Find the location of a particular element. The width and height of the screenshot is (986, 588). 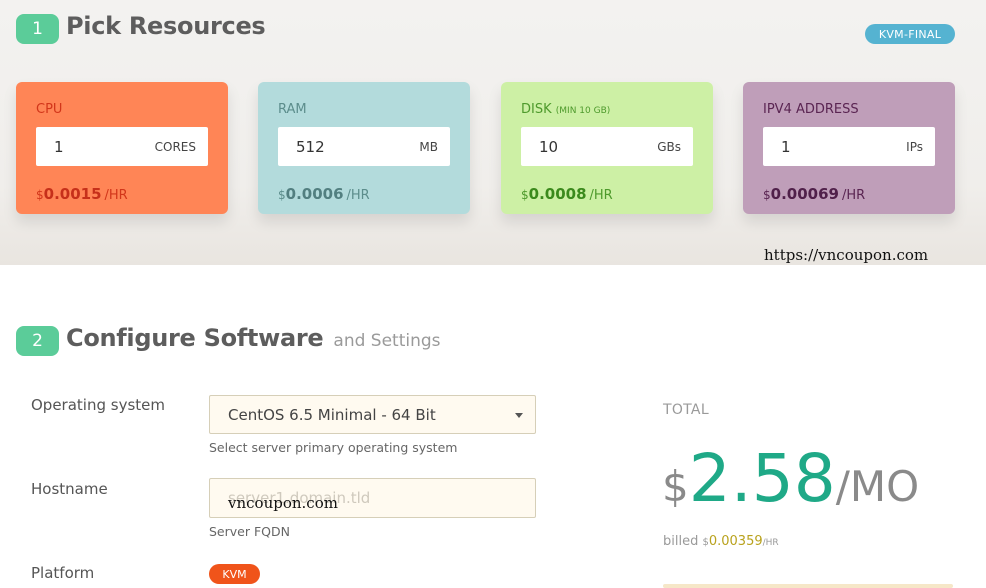

cpu-cores-input: 1 CORES is located at coordinates (122, 146).